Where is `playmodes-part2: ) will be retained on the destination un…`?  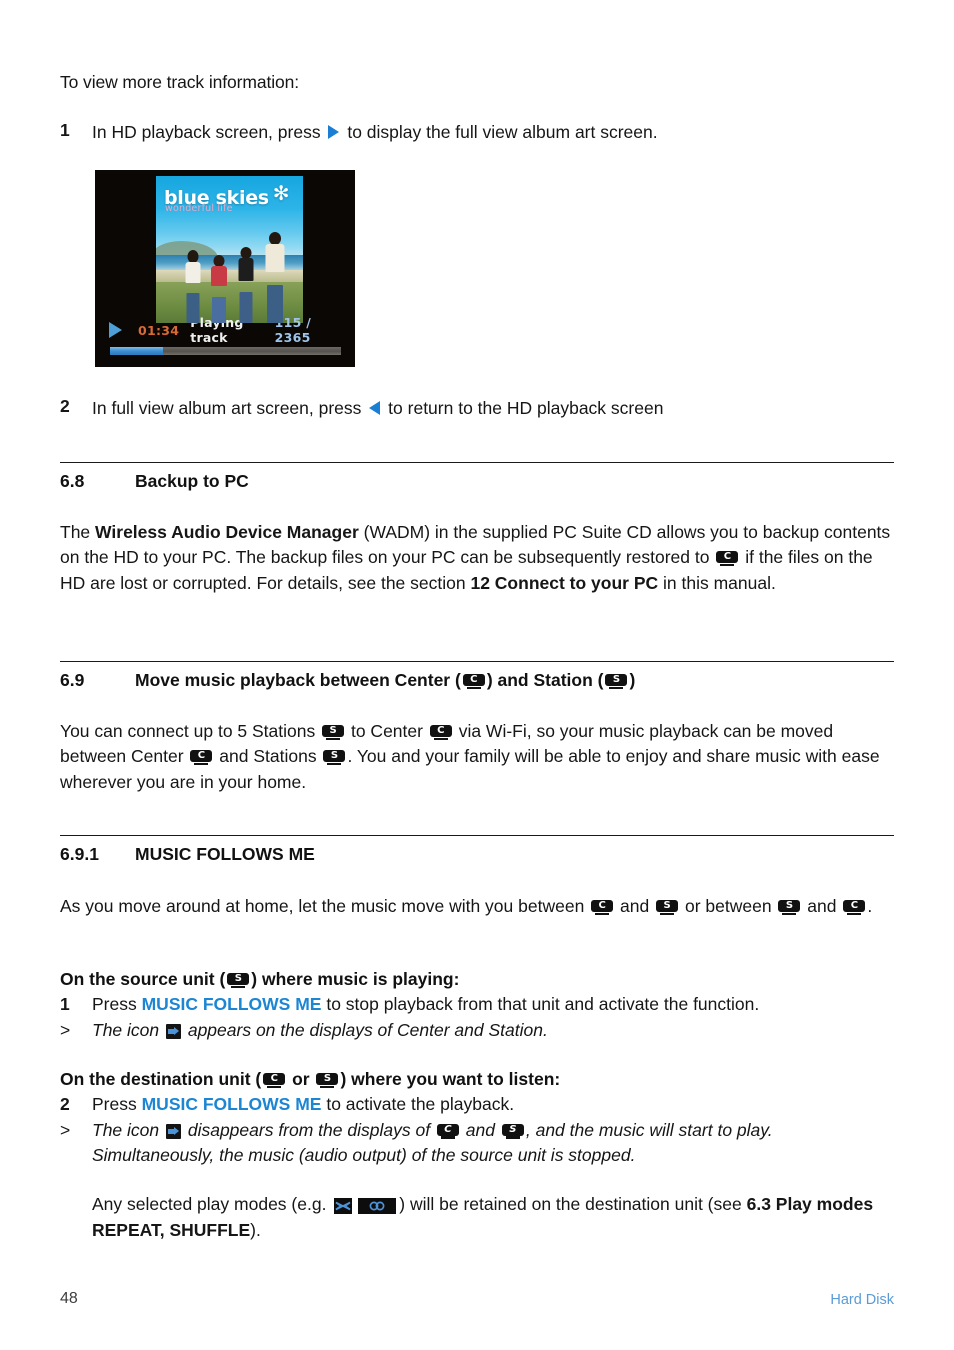
playmodes-part2: ) will be retained on the destination un… is located at coordinates (573, 1204).